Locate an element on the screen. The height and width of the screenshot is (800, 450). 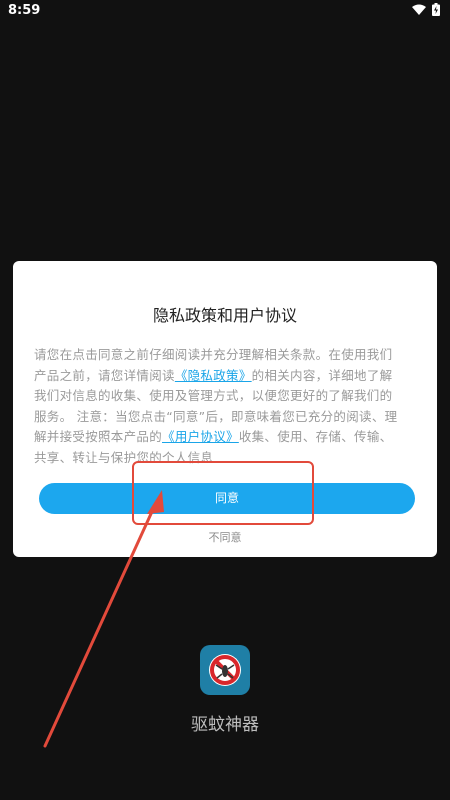
privacy-policy-link: 《隐私政策》 is located at coordinates (213, 375).